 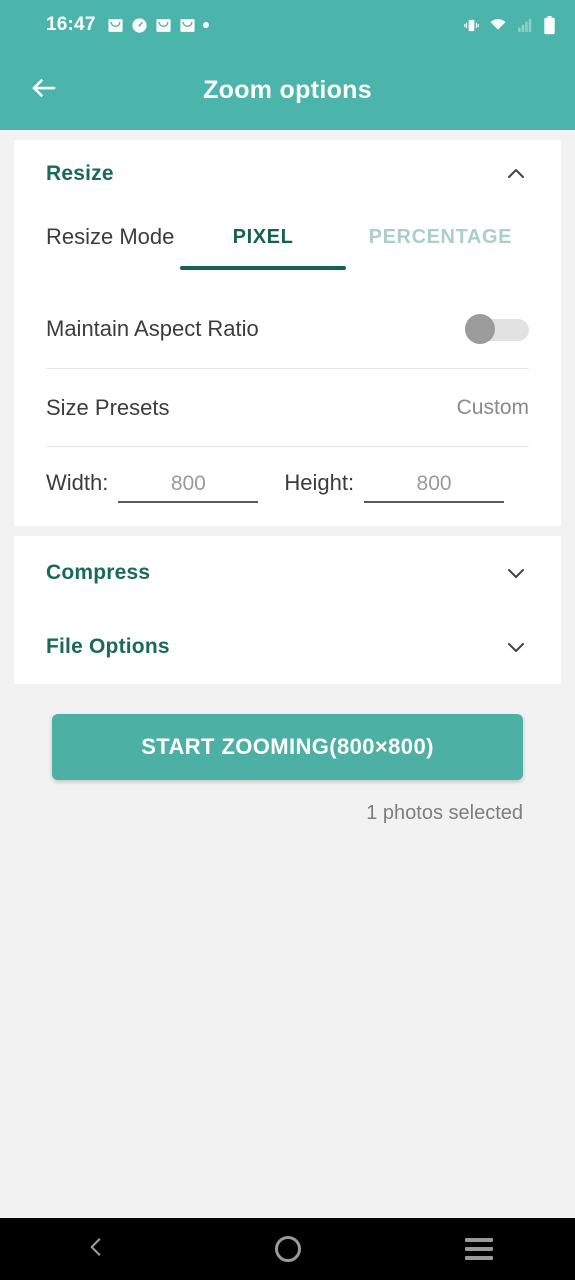 What do you see at coordinates (440, 237) in the screenshot?
I see `tab-percentage-label: PERCENTAGE` at bounding box center [440, 237].